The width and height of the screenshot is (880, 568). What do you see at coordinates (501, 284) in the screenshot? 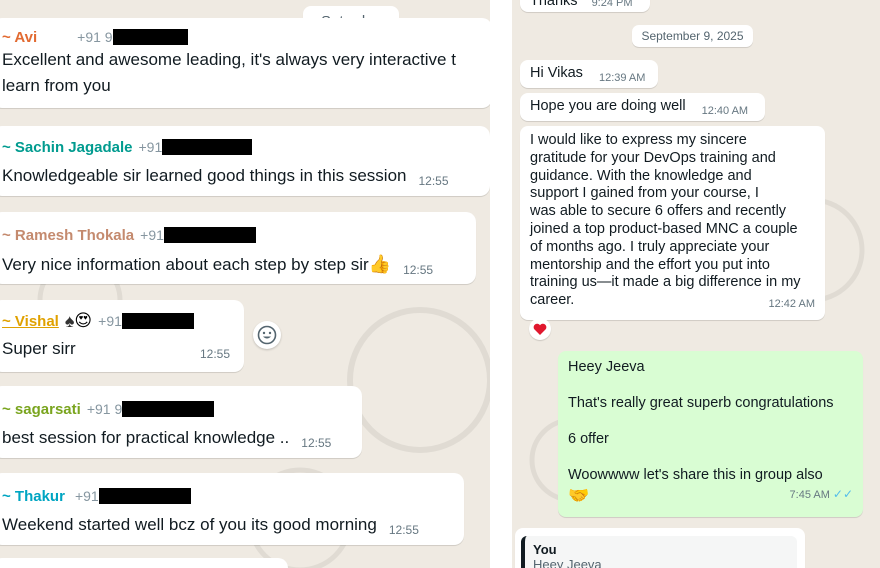
I see `panel-divider` at bounding box center [501, 284].